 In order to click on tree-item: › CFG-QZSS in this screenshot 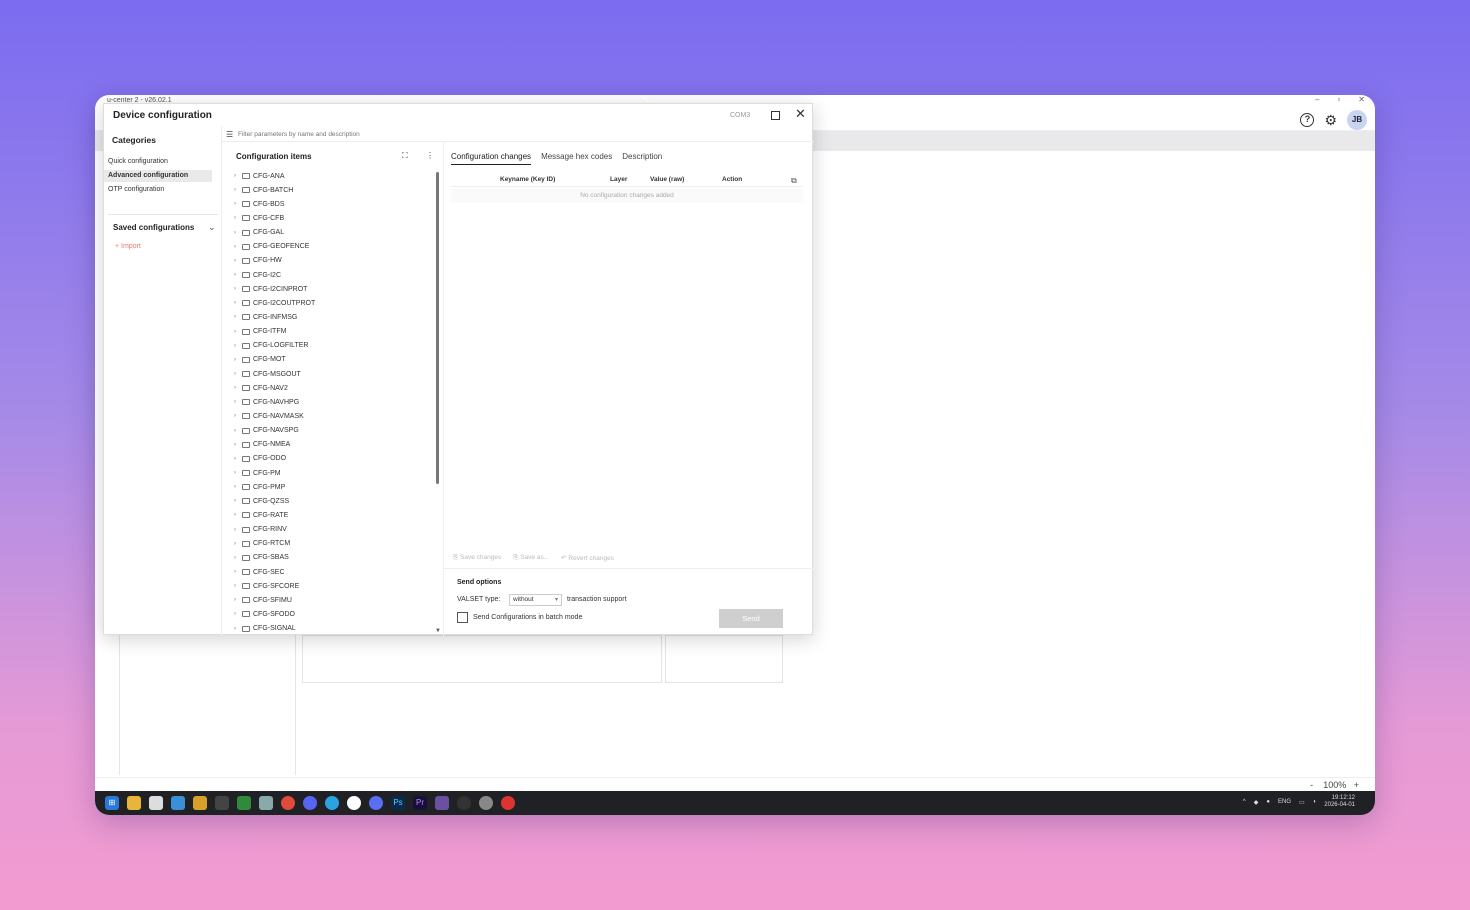, I will do `click(332, 501)`.